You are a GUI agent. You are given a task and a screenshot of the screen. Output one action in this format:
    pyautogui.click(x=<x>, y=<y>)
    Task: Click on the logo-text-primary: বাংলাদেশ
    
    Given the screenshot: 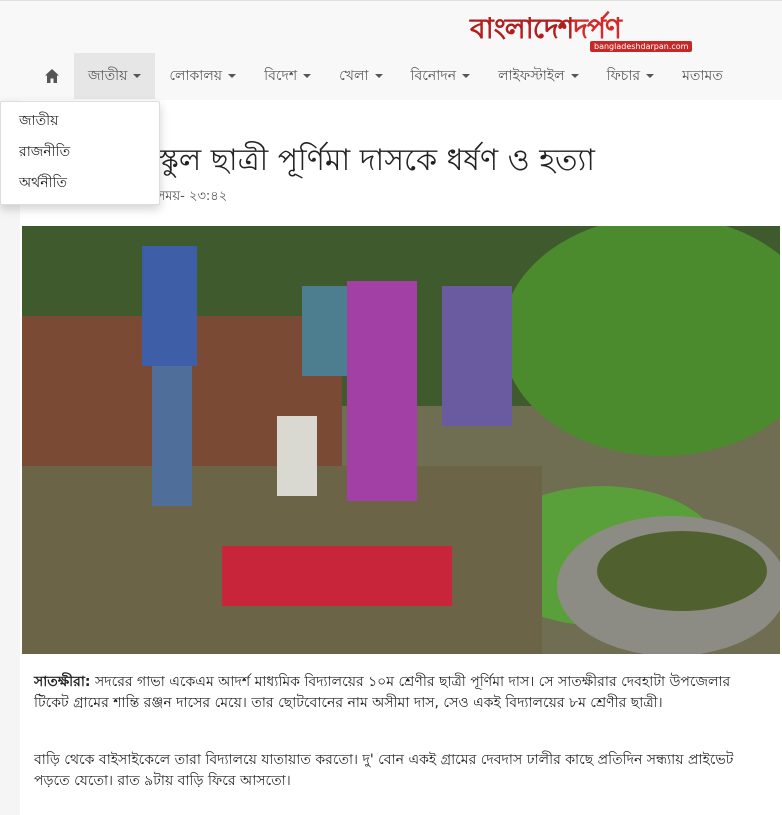 What is the action you would take?
    pyautogui.click(x=522, y=28)
    